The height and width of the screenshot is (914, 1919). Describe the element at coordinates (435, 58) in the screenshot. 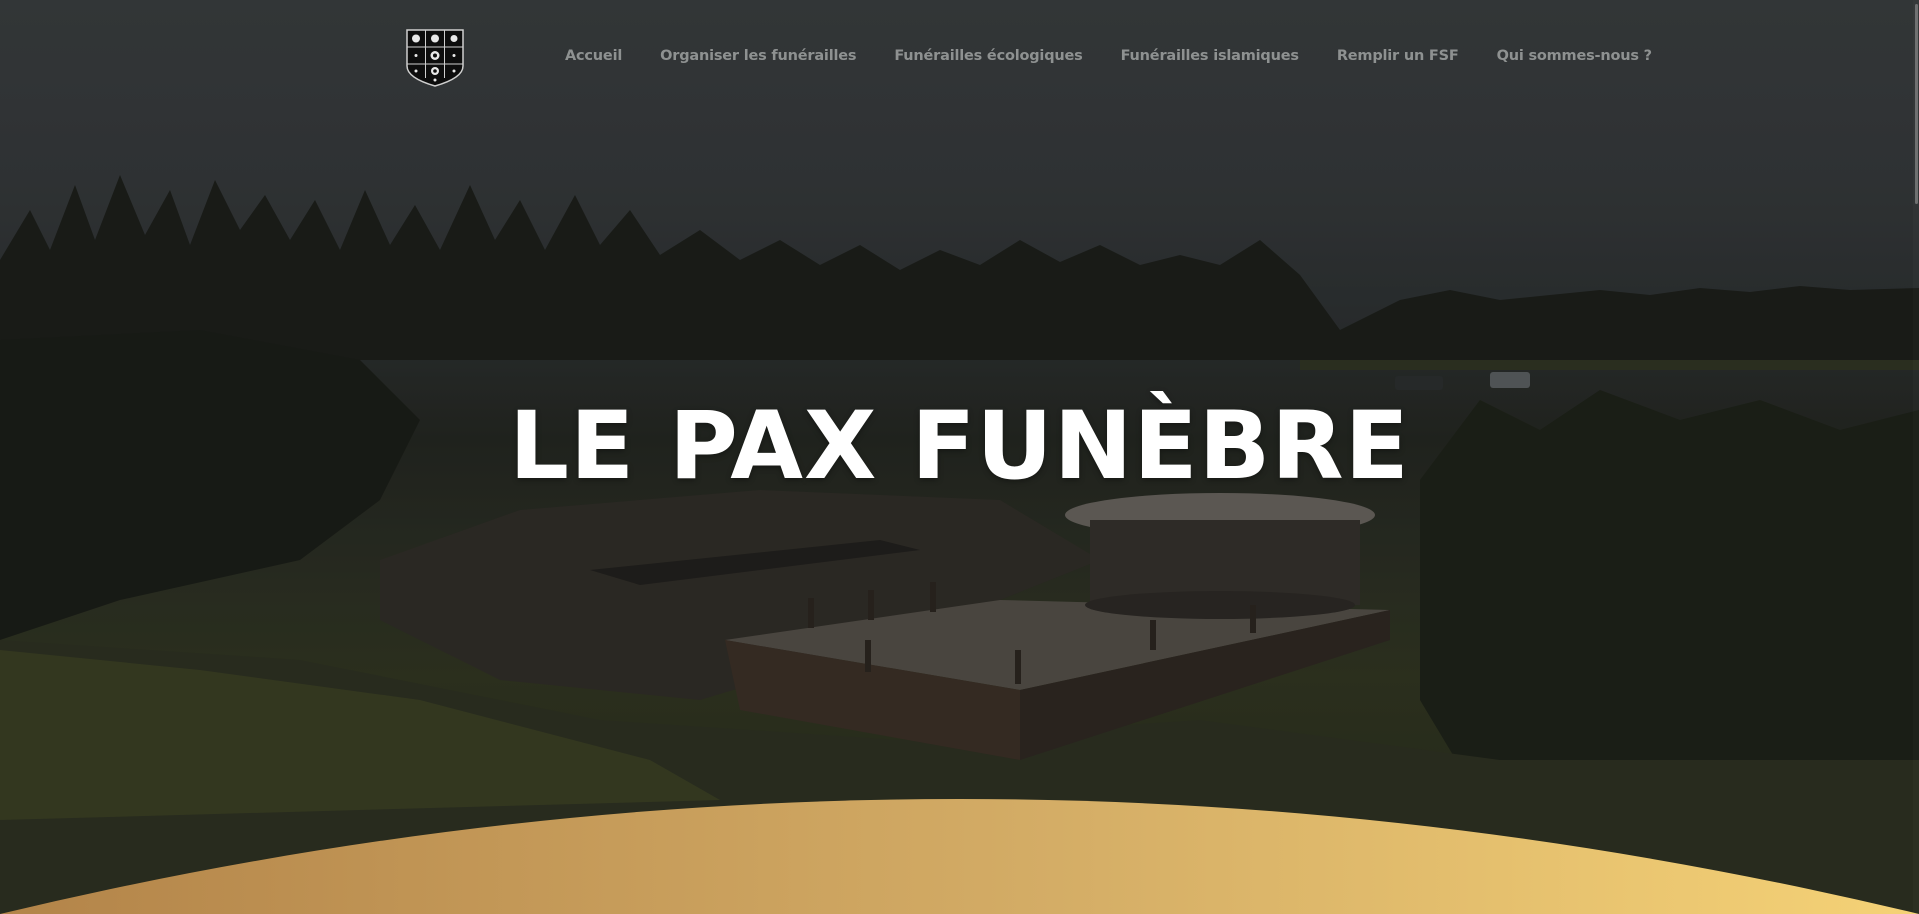

I see `crest-logo-icon` at that location.